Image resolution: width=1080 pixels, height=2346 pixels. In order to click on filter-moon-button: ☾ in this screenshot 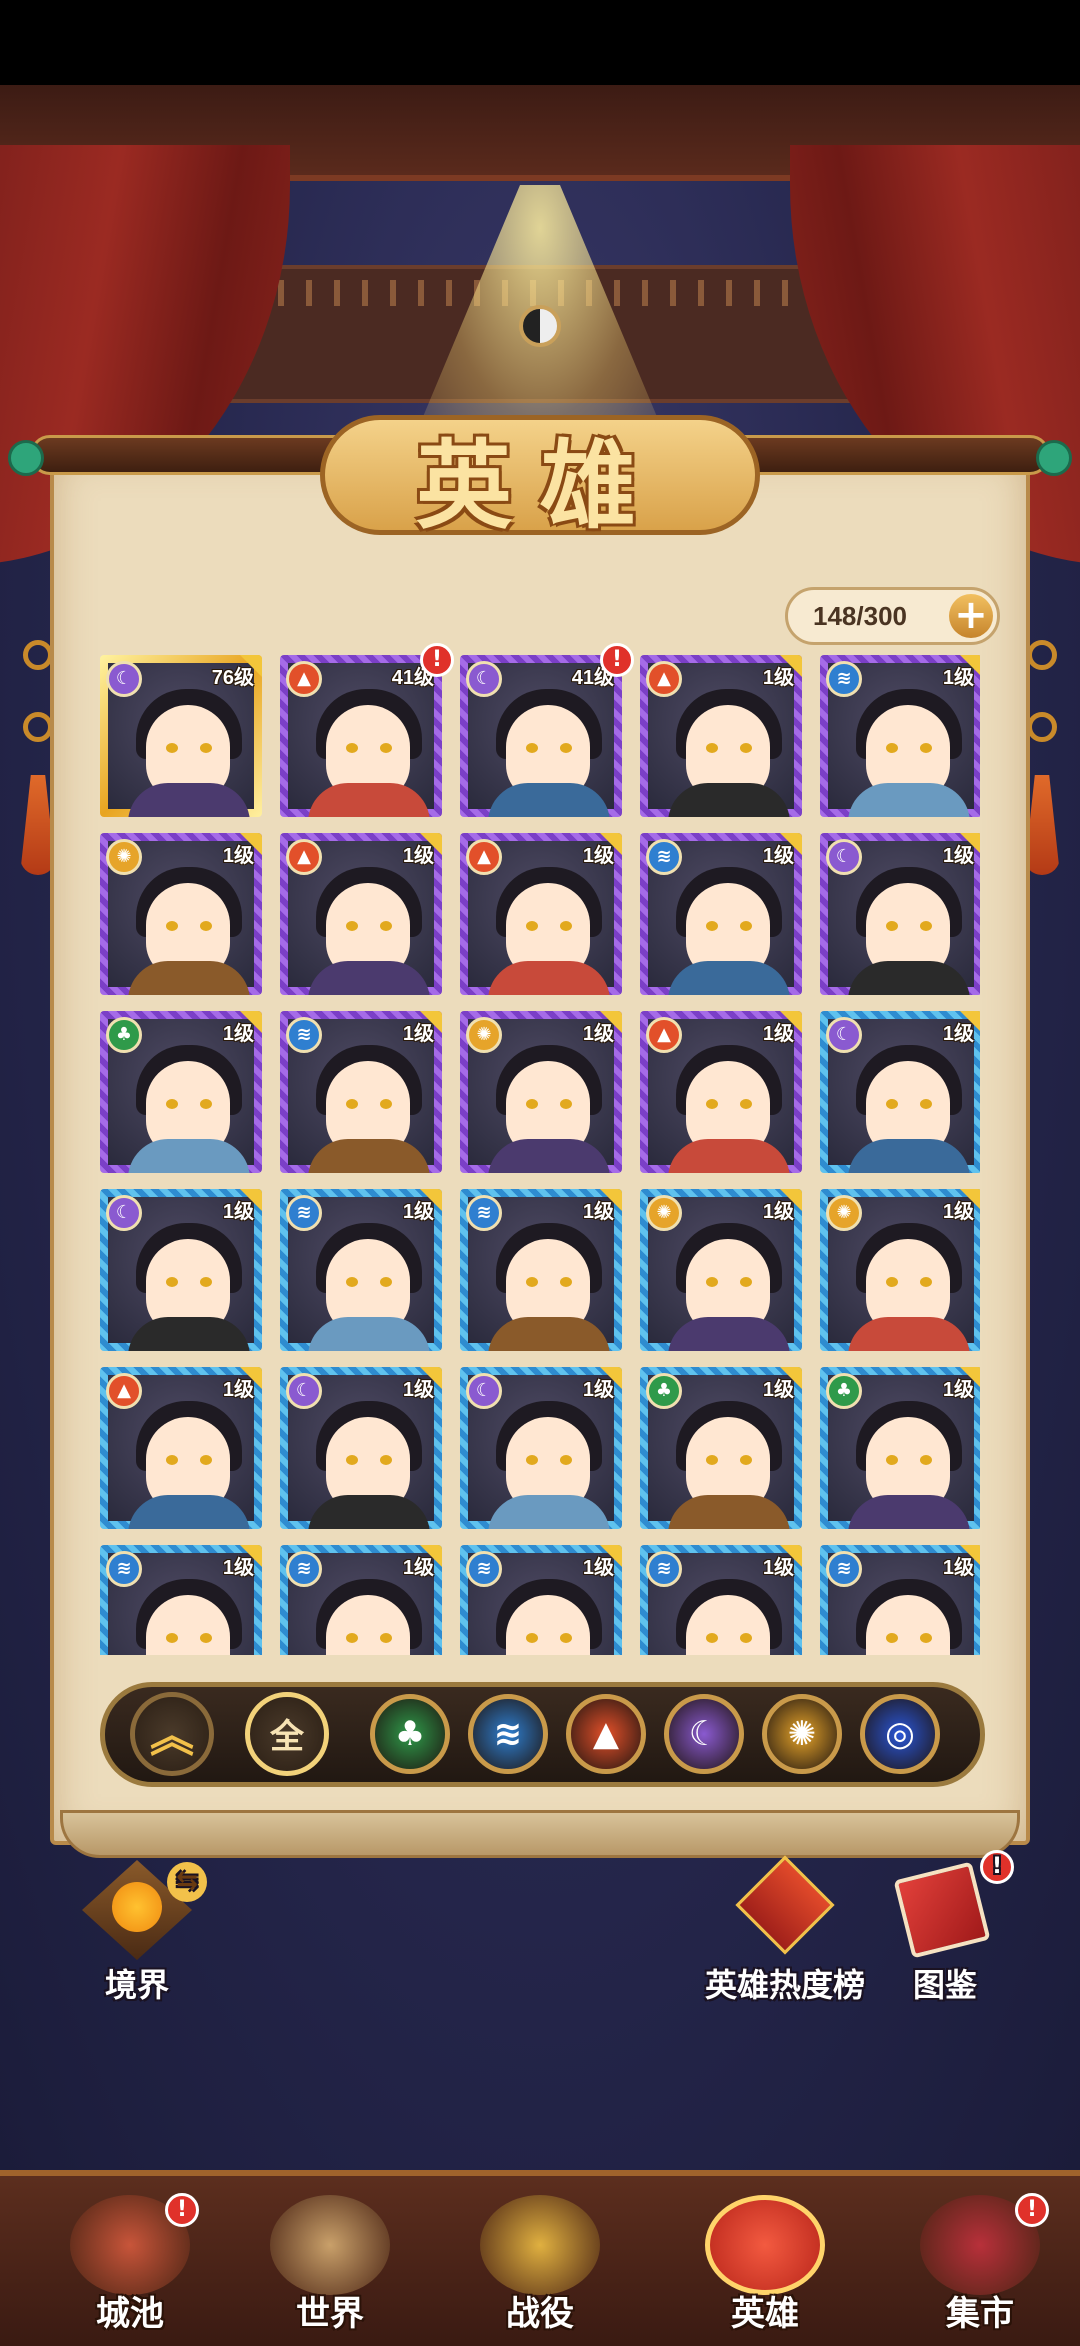, I will do `click(704, 1734)`.